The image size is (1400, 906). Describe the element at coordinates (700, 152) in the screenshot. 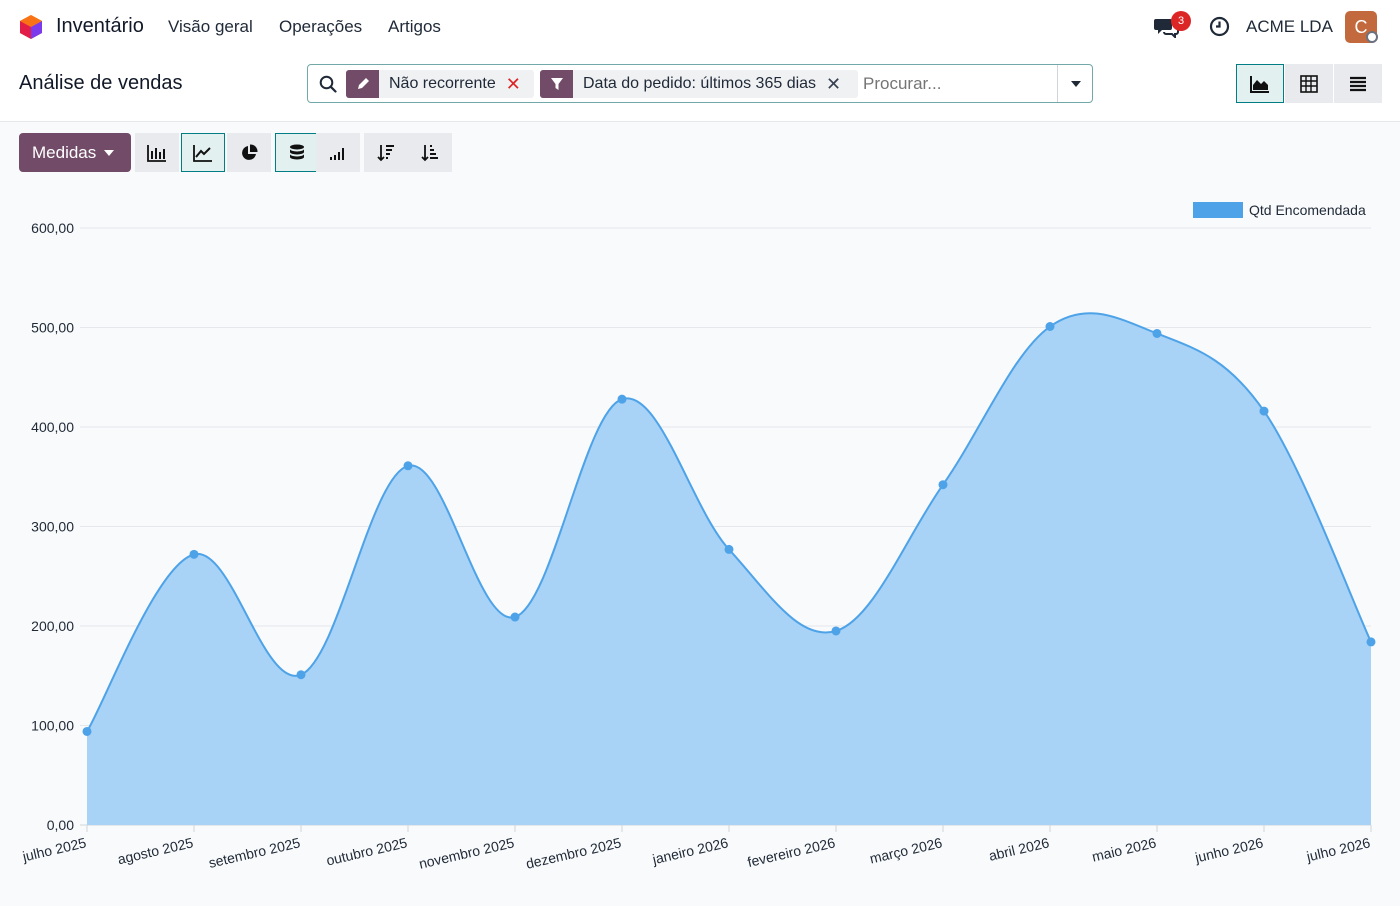

I see `graph-toolbar: Medidas` at that location.